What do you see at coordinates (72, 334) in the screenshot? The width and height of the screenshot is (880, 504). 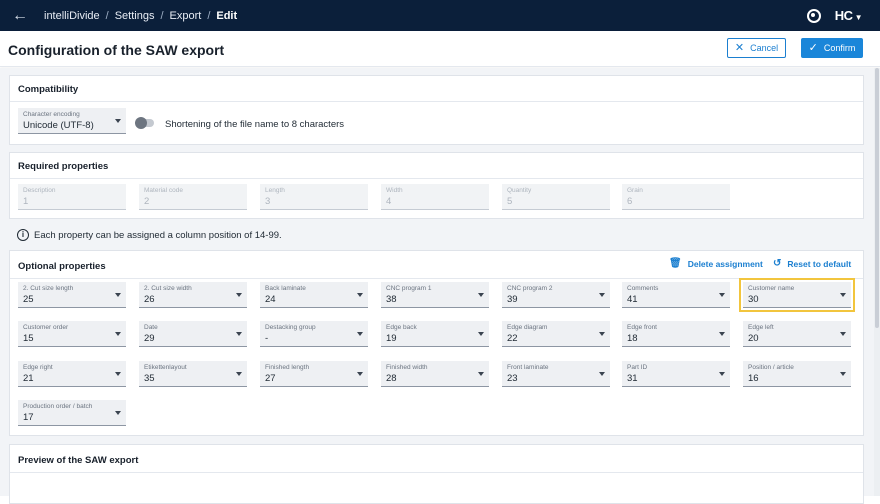 I see `optional-field-customer-order: Customer order 15` at bounding box center [72, 334].